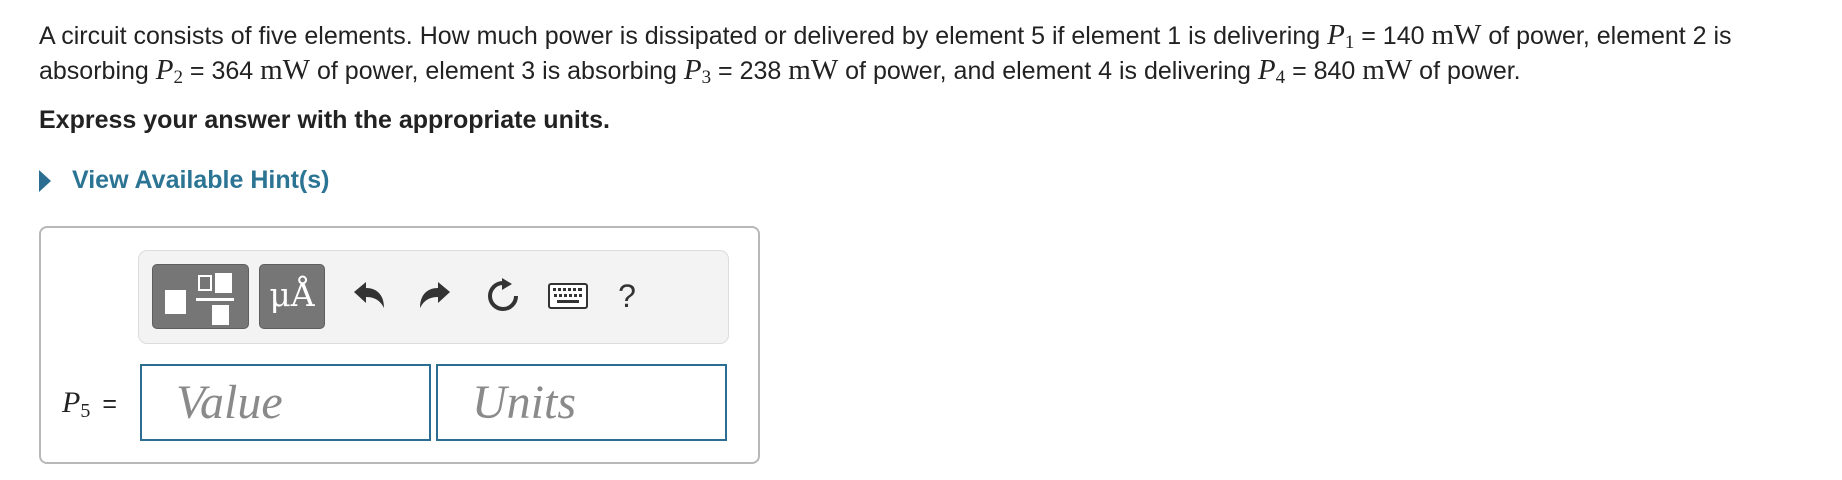 This screenshot has width=1842, height=480. I want to click on units-label: μÅ, so click(292, 294).